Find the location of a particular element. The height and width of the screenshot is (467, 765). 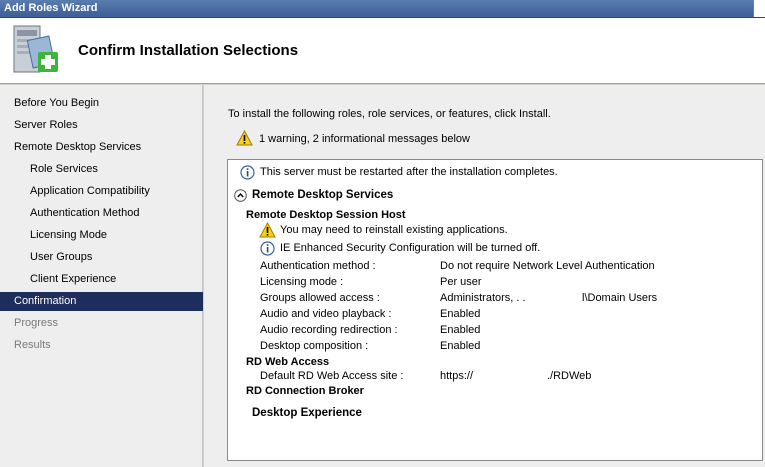

setting-key: Audio and video playback : is located at coordinates (326, 314).